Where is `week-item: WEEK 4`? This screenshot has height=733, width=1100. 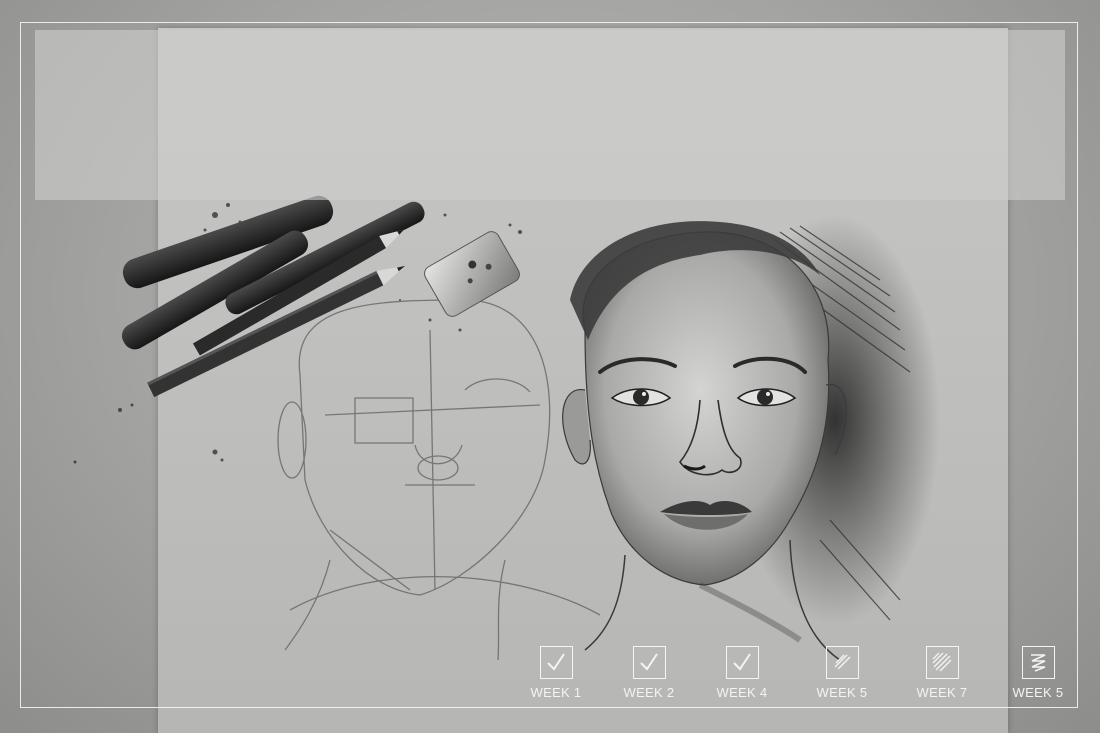 week-item: WEEK 4 is located at coordinates (742, 673).